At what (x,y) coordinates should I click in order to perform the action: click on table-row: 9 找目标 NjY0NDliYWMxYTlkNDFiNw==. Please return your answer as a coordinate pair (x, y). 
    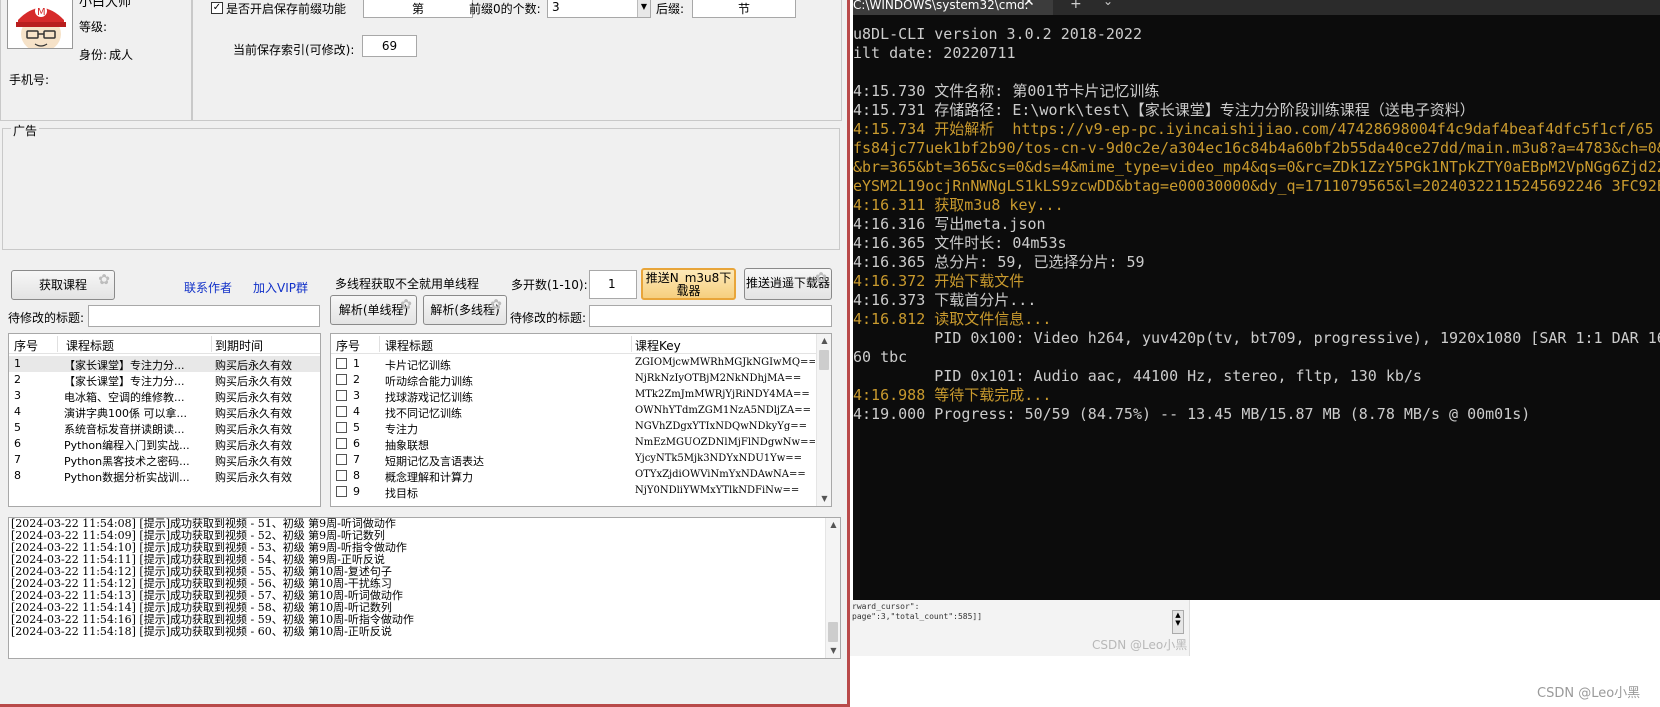
    Looking at the image, I should click on (581, 492).